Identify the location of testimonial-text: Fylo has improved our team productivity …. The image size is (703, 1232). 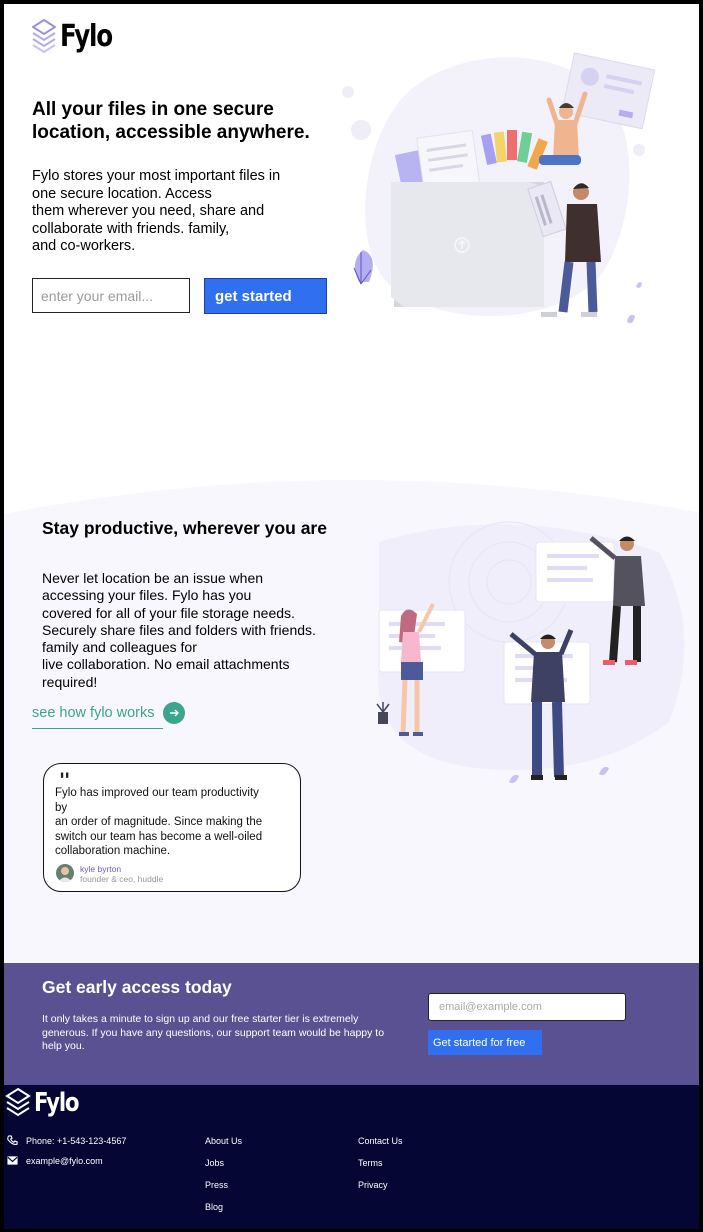
(159, 822).